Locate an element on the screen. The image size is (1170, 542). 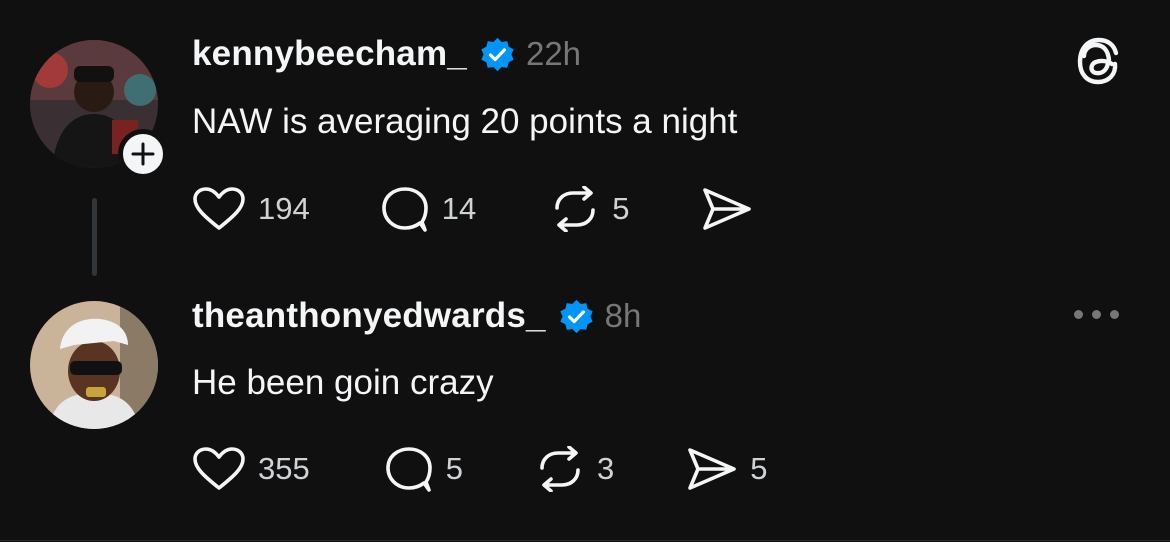
post-header: kennybeecham_ 22h is located at coordinates (386, 54).